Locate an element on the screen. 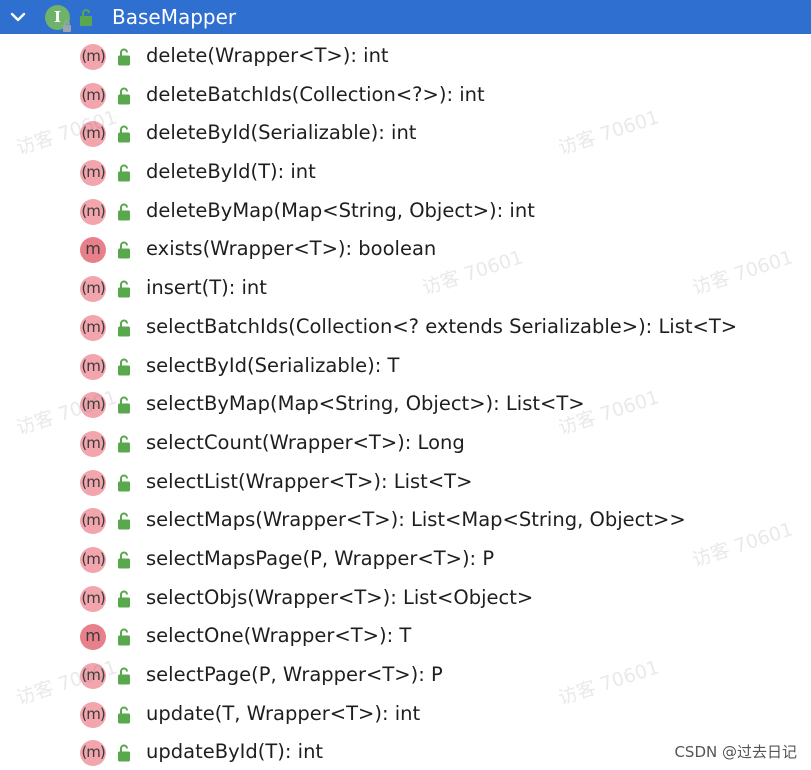 This screenshot has height=770, width=811. method-signature: update(T, Wrapper<T>): int is located at coordinates (283, 713).